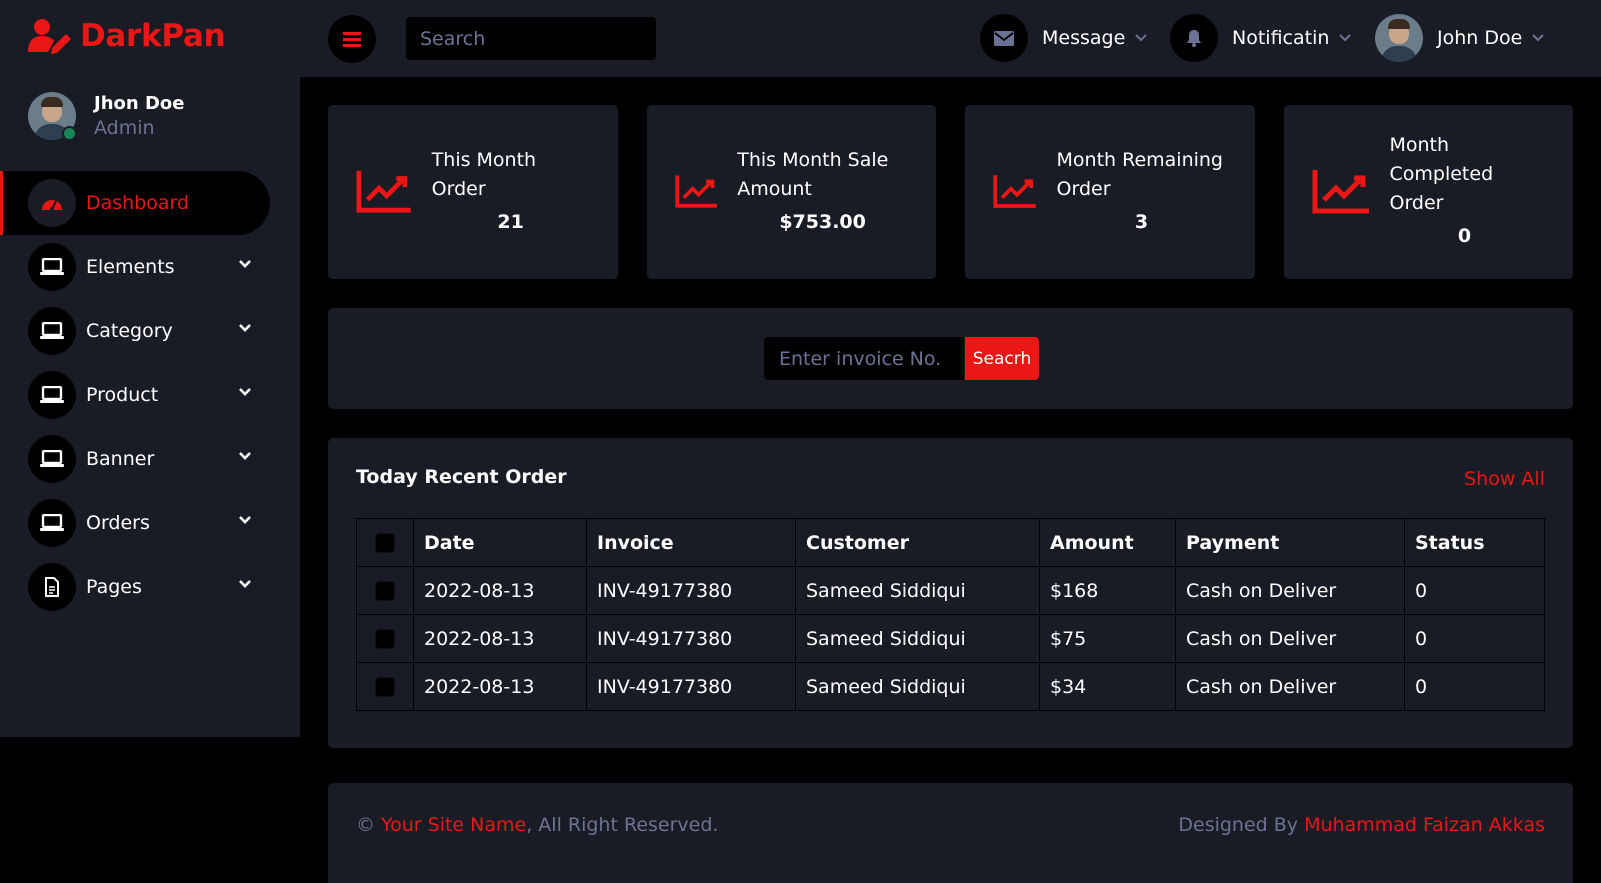 The height and width of the screenshot is (883, 1601). I want to click on cell-amount: $168, so click(1107, 590).